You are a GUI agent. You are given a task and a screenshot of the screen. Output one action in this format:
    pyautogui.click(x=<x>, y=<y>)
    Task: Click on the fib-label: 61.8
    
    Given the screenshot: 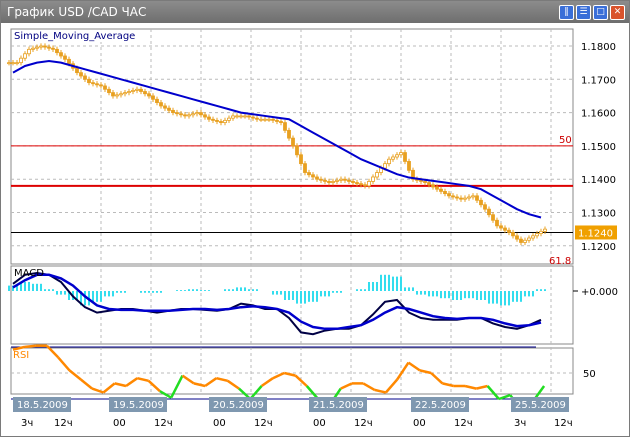 What is the action you would take?
    pyautogui.click(x=560, y=261)
    